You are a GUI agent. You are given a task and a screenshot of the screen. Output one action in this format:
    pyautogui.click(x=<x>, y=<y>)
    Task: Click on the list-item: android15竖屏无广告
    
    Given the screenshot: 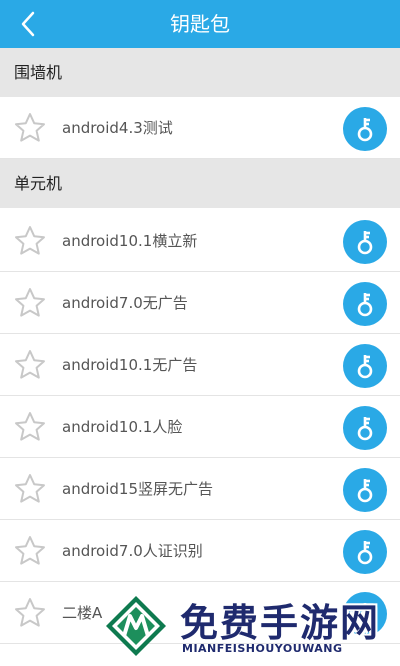 What is the action you would take?
    pyautogui.click(x=200, y=489)
    